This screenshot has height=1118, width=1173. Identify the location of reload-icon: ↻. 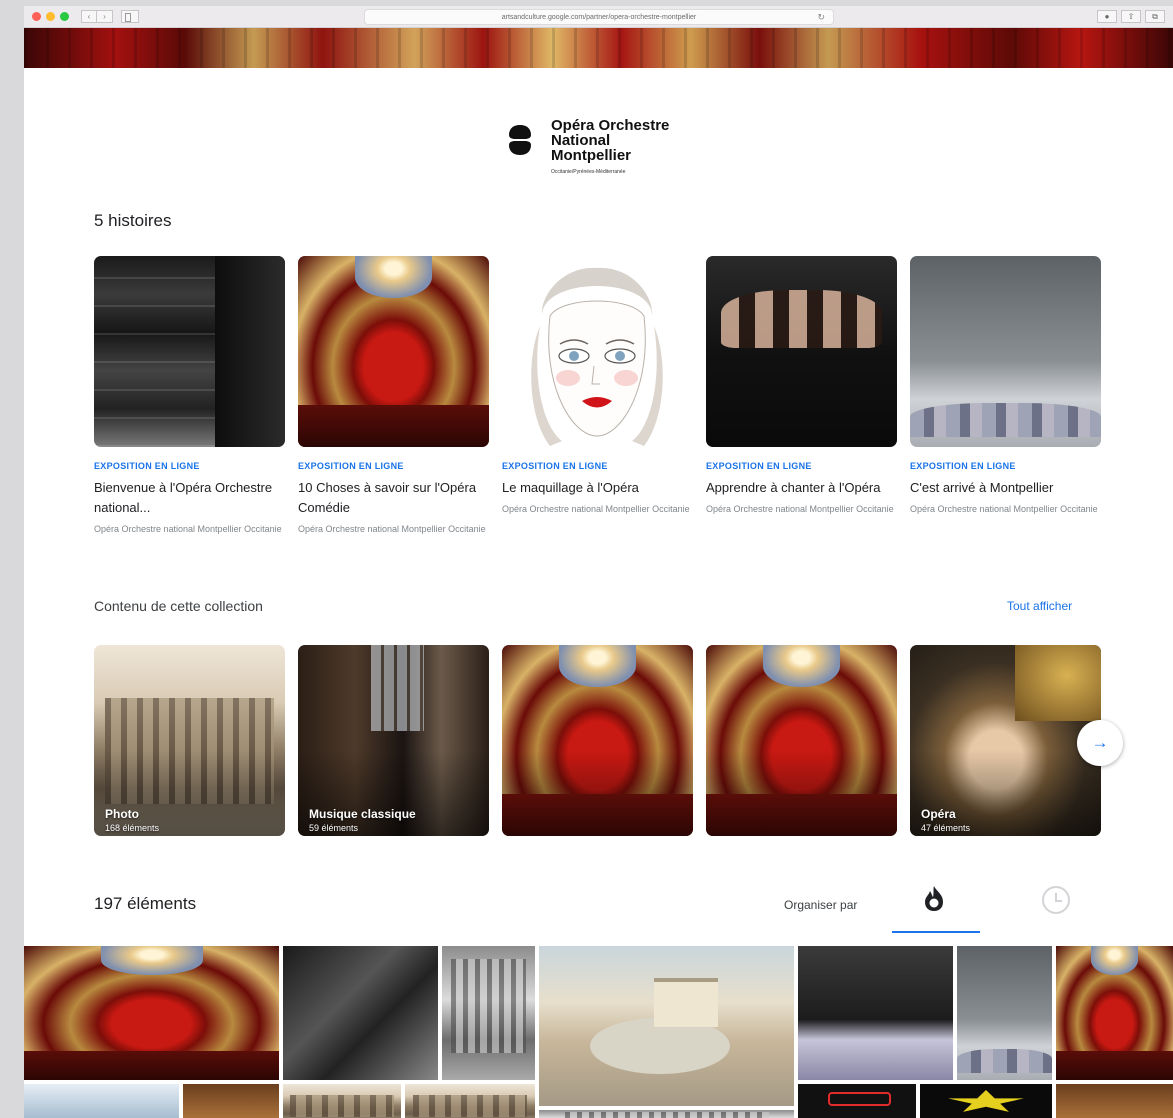
(821, 17).